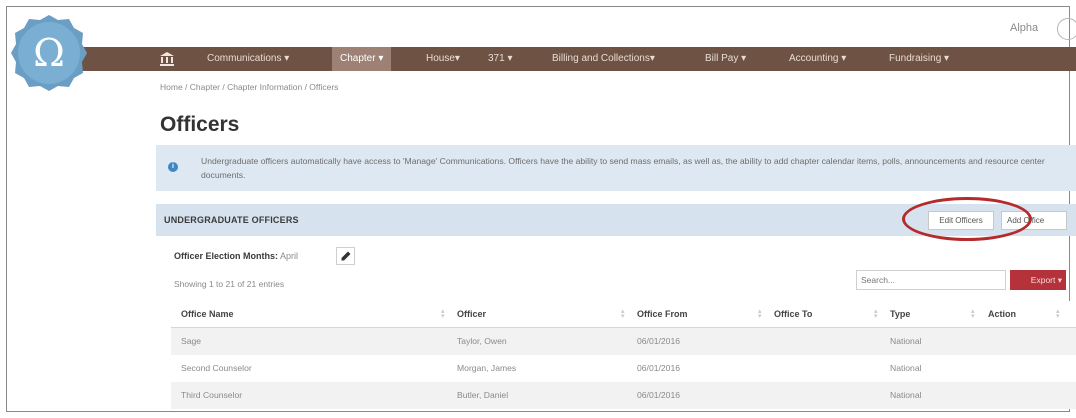  What do you see at coordinates (443, 59) in the screenshot?
I see `nav-house: House▾` at bounding box center [443, 59].